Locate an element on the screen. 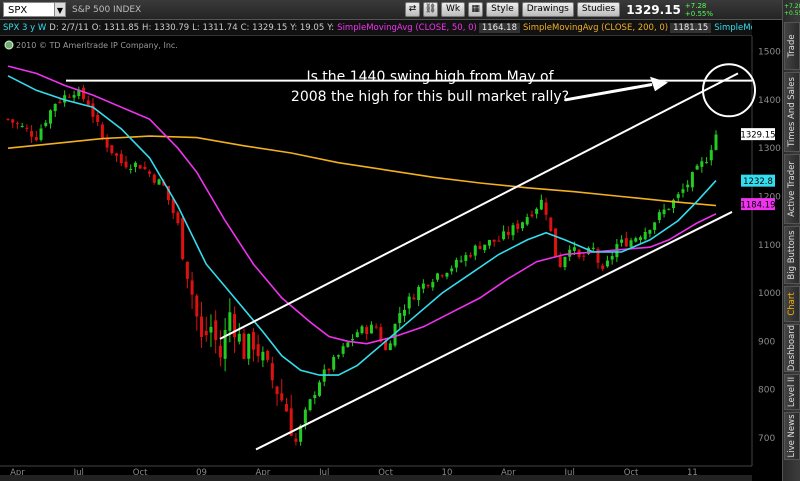 The height and width of the screenshot is (481, 800). tab-chart: Chart is located at coordinates (792, 304).